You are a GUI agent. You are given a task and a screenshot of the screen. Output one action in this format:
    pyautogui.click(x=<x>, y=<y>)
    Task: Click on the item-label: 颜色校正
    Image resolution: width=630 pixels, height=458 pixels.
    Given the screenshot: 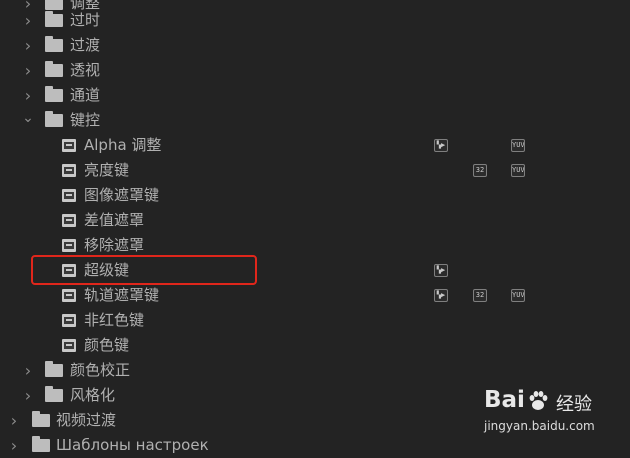 What is the action you would take?
    pyautogui.click(x=100, y=370)
    